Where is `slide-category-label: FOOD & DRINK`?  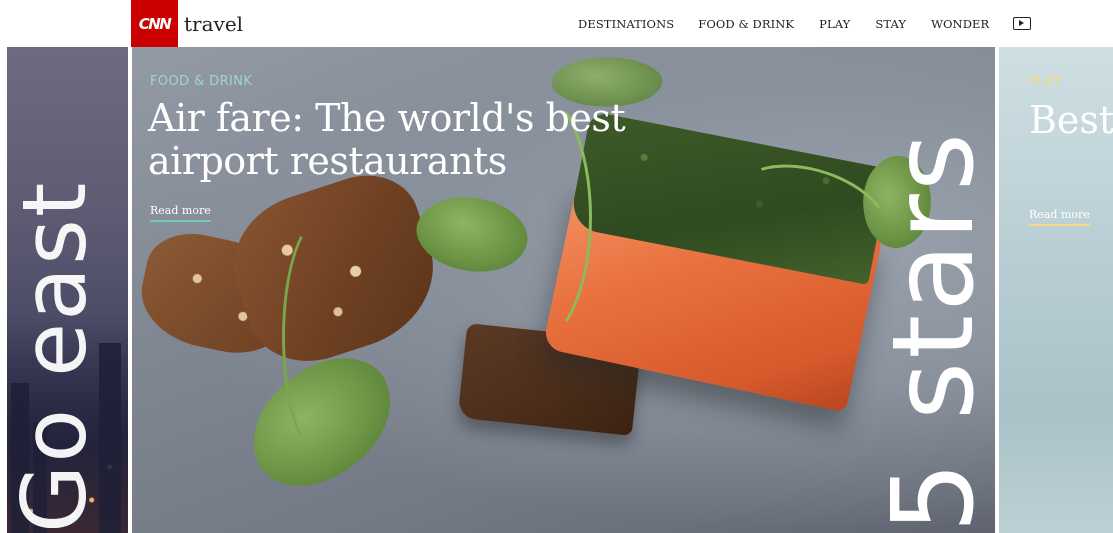 slide-category-label: FOOD & DRINK is located at coordinates (201, 81).